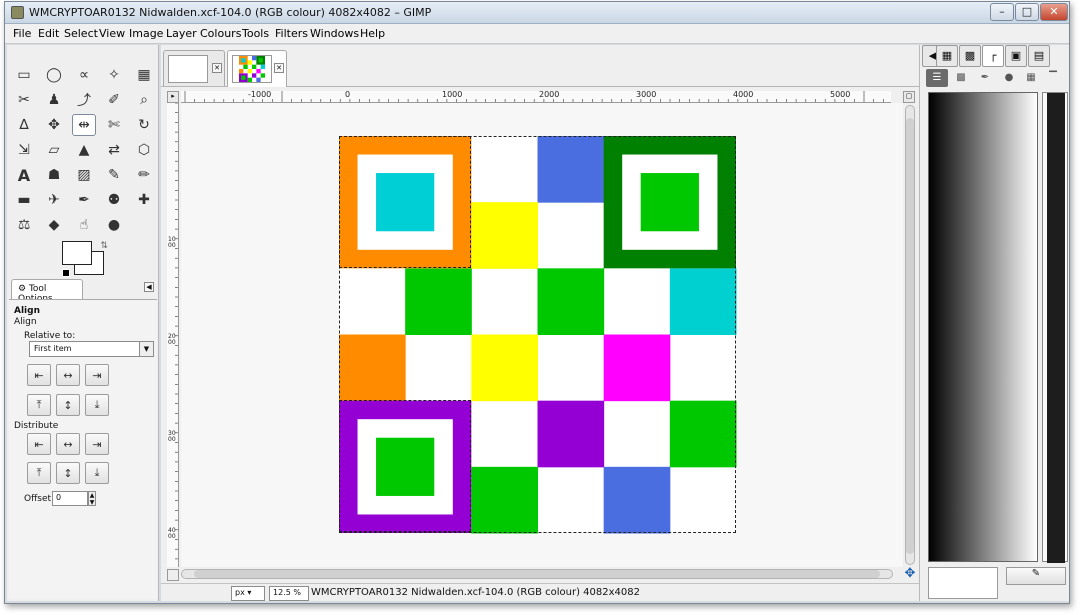 This screenshot has width=1080, height=615. Describe the element at coordinates (961, 78) in the screenshot. I see `channels-icon: ▩` at that location.